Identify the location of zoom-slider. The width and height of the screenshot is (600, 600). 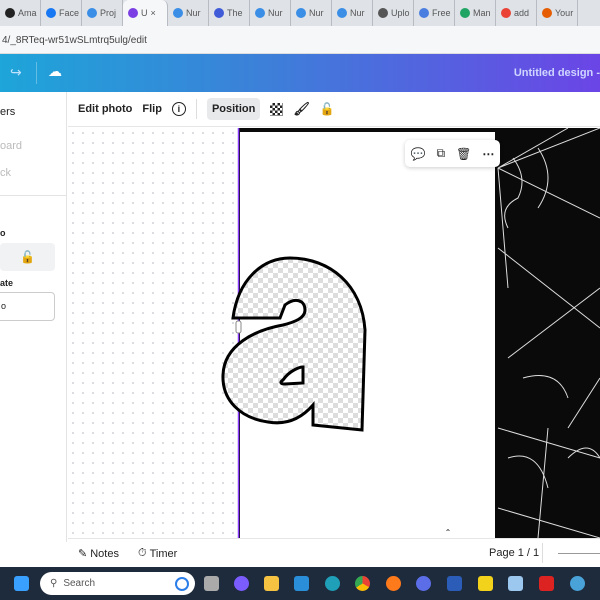
(579, 553).